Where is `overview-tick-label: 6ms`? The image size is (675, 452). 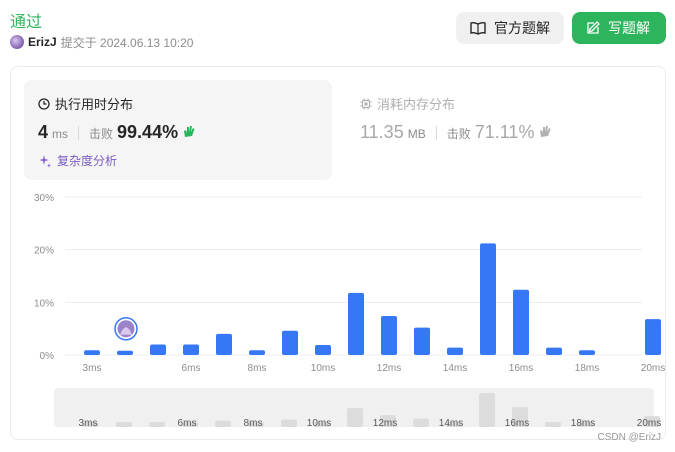
overview-tick-label: 6ms is located at coordinates (187, 423).